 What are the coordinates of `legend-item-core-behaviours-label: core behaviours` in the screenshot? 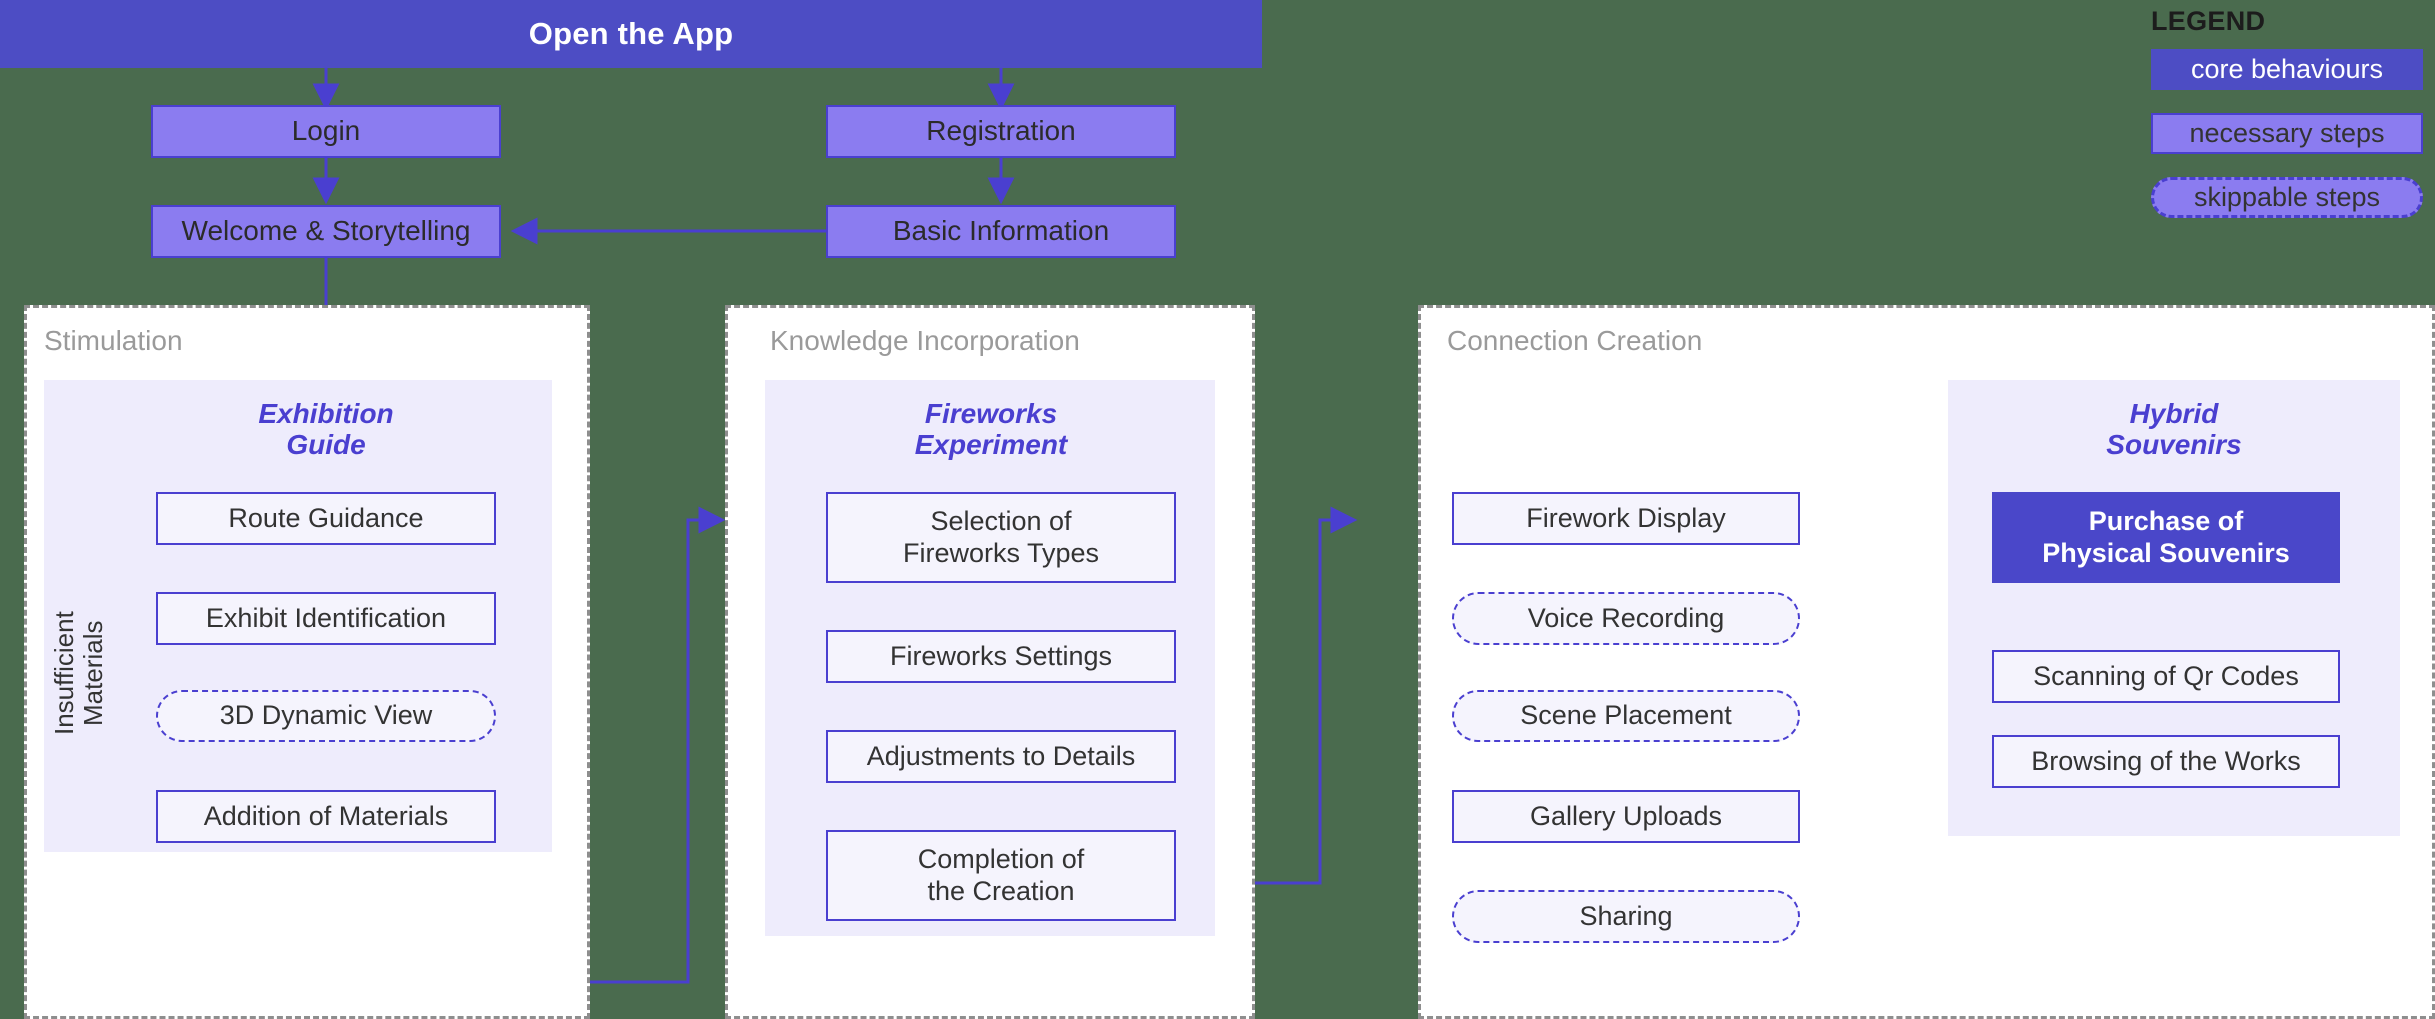 It's located at (2287, 69).